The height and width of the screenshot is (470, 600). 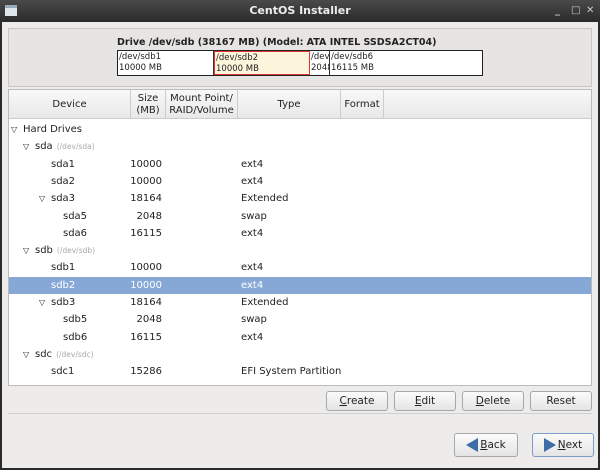 I want to click on divider, so click(x=300, y=413).